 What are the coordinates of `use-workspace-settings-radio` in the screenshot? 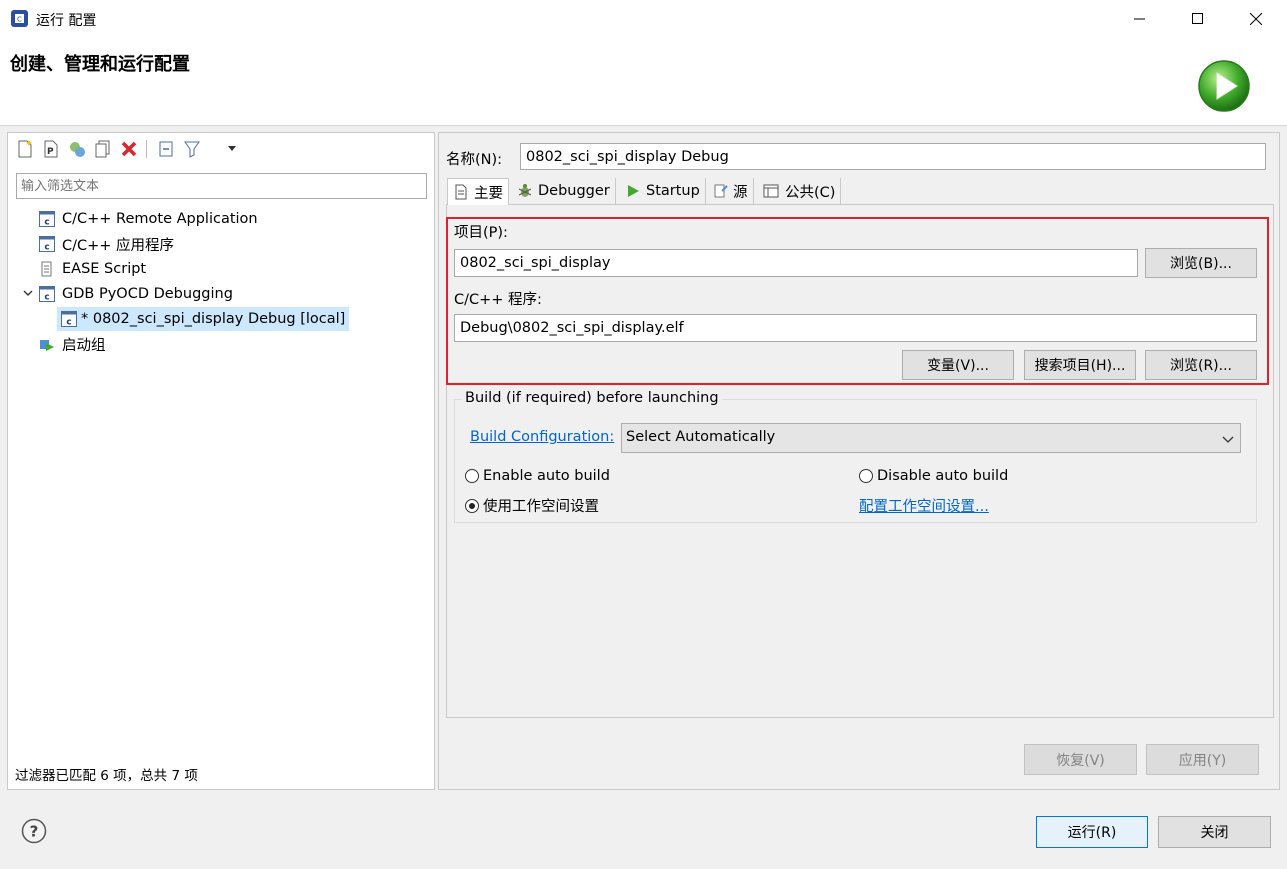 It's located at (472, 505).